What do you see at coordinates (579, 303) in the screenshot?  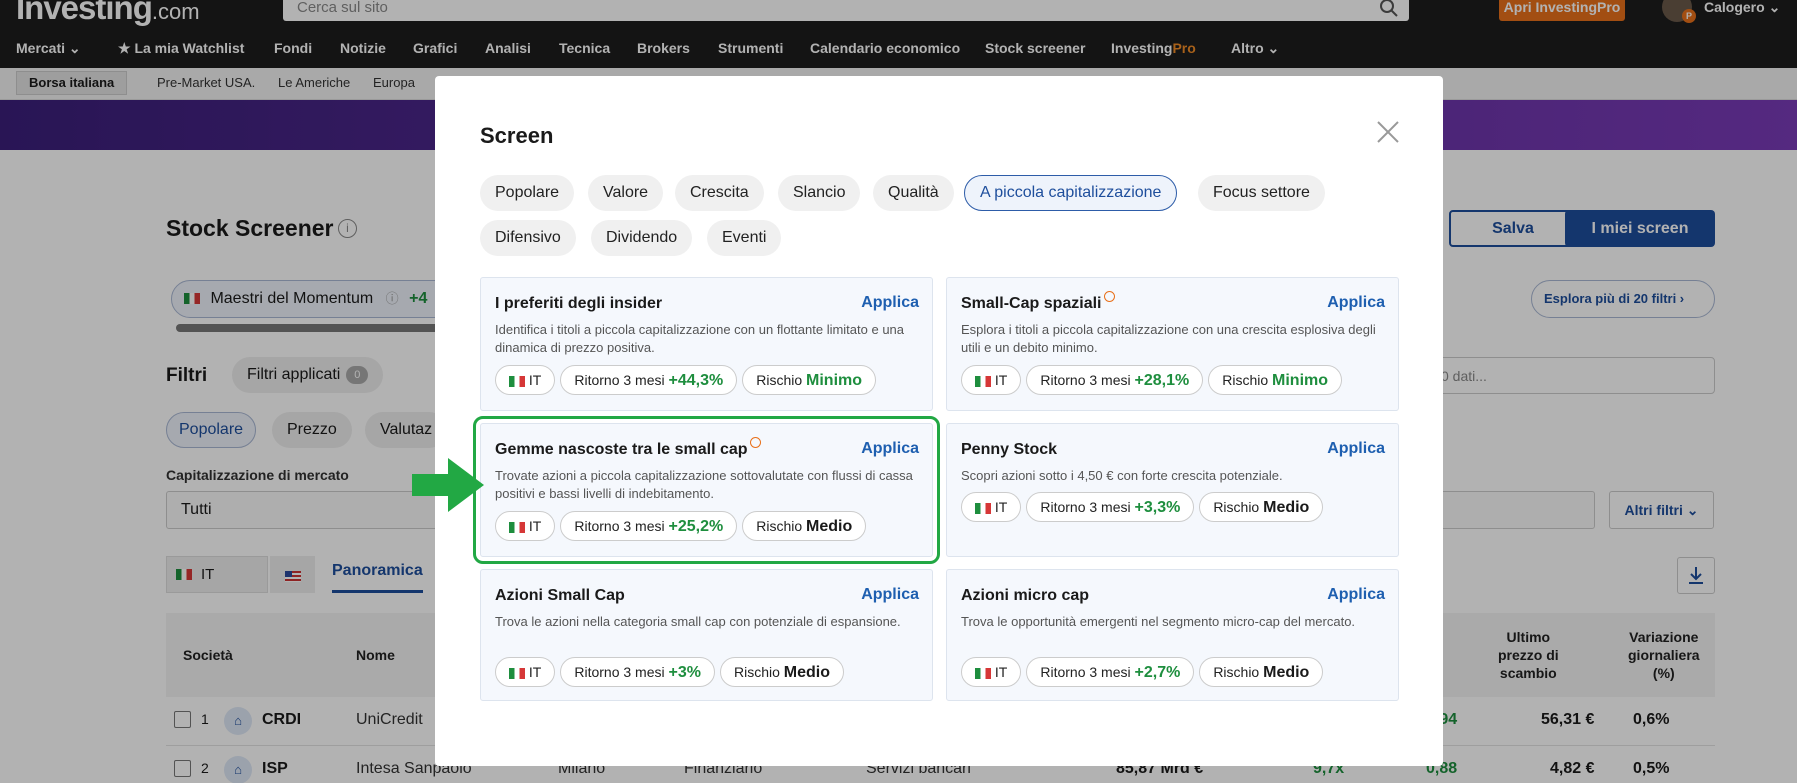 I see `card-title: I preferiti degli insider` at bounding box center [579, 303].